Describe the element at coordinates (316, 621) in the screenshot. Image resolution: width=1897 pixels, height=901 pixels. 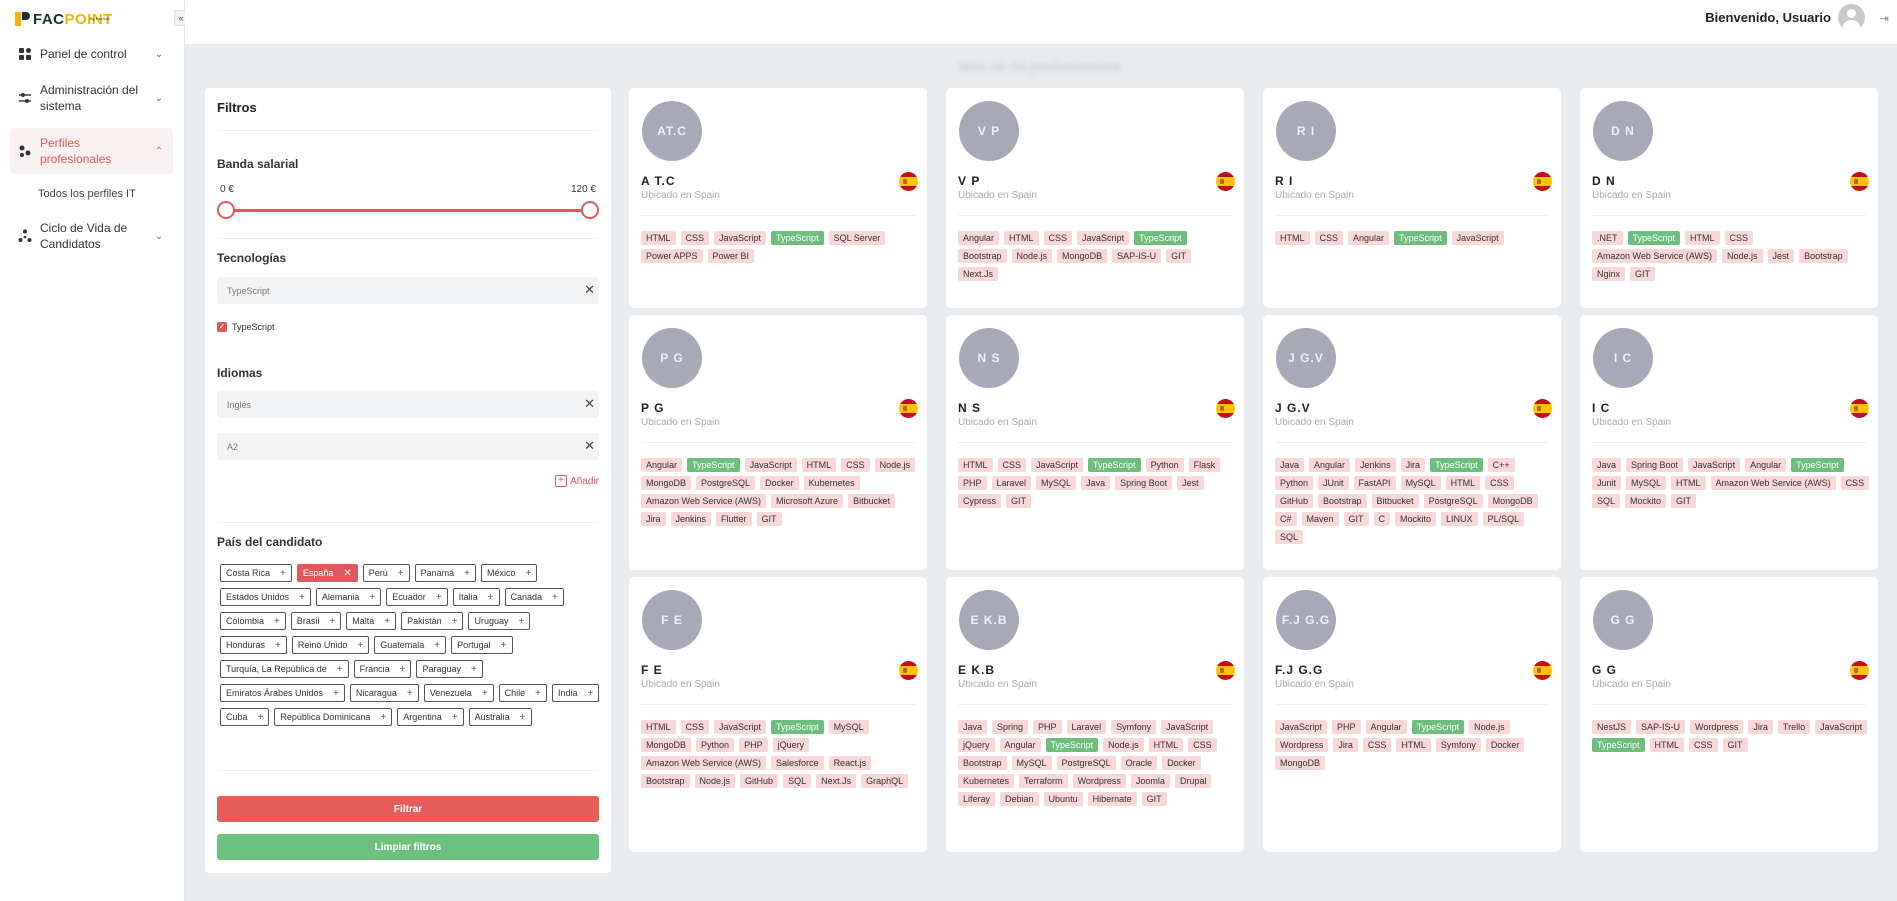
I see `country-tag: Brasil +` at that location.